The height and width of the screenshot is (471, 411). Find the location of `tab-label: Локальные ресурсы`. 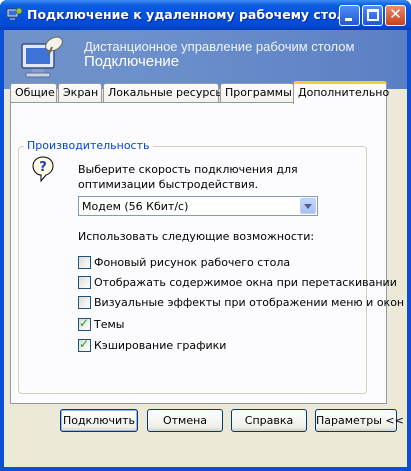

tab-label: Локальные ресурсы is located at coordinates (166, 92).